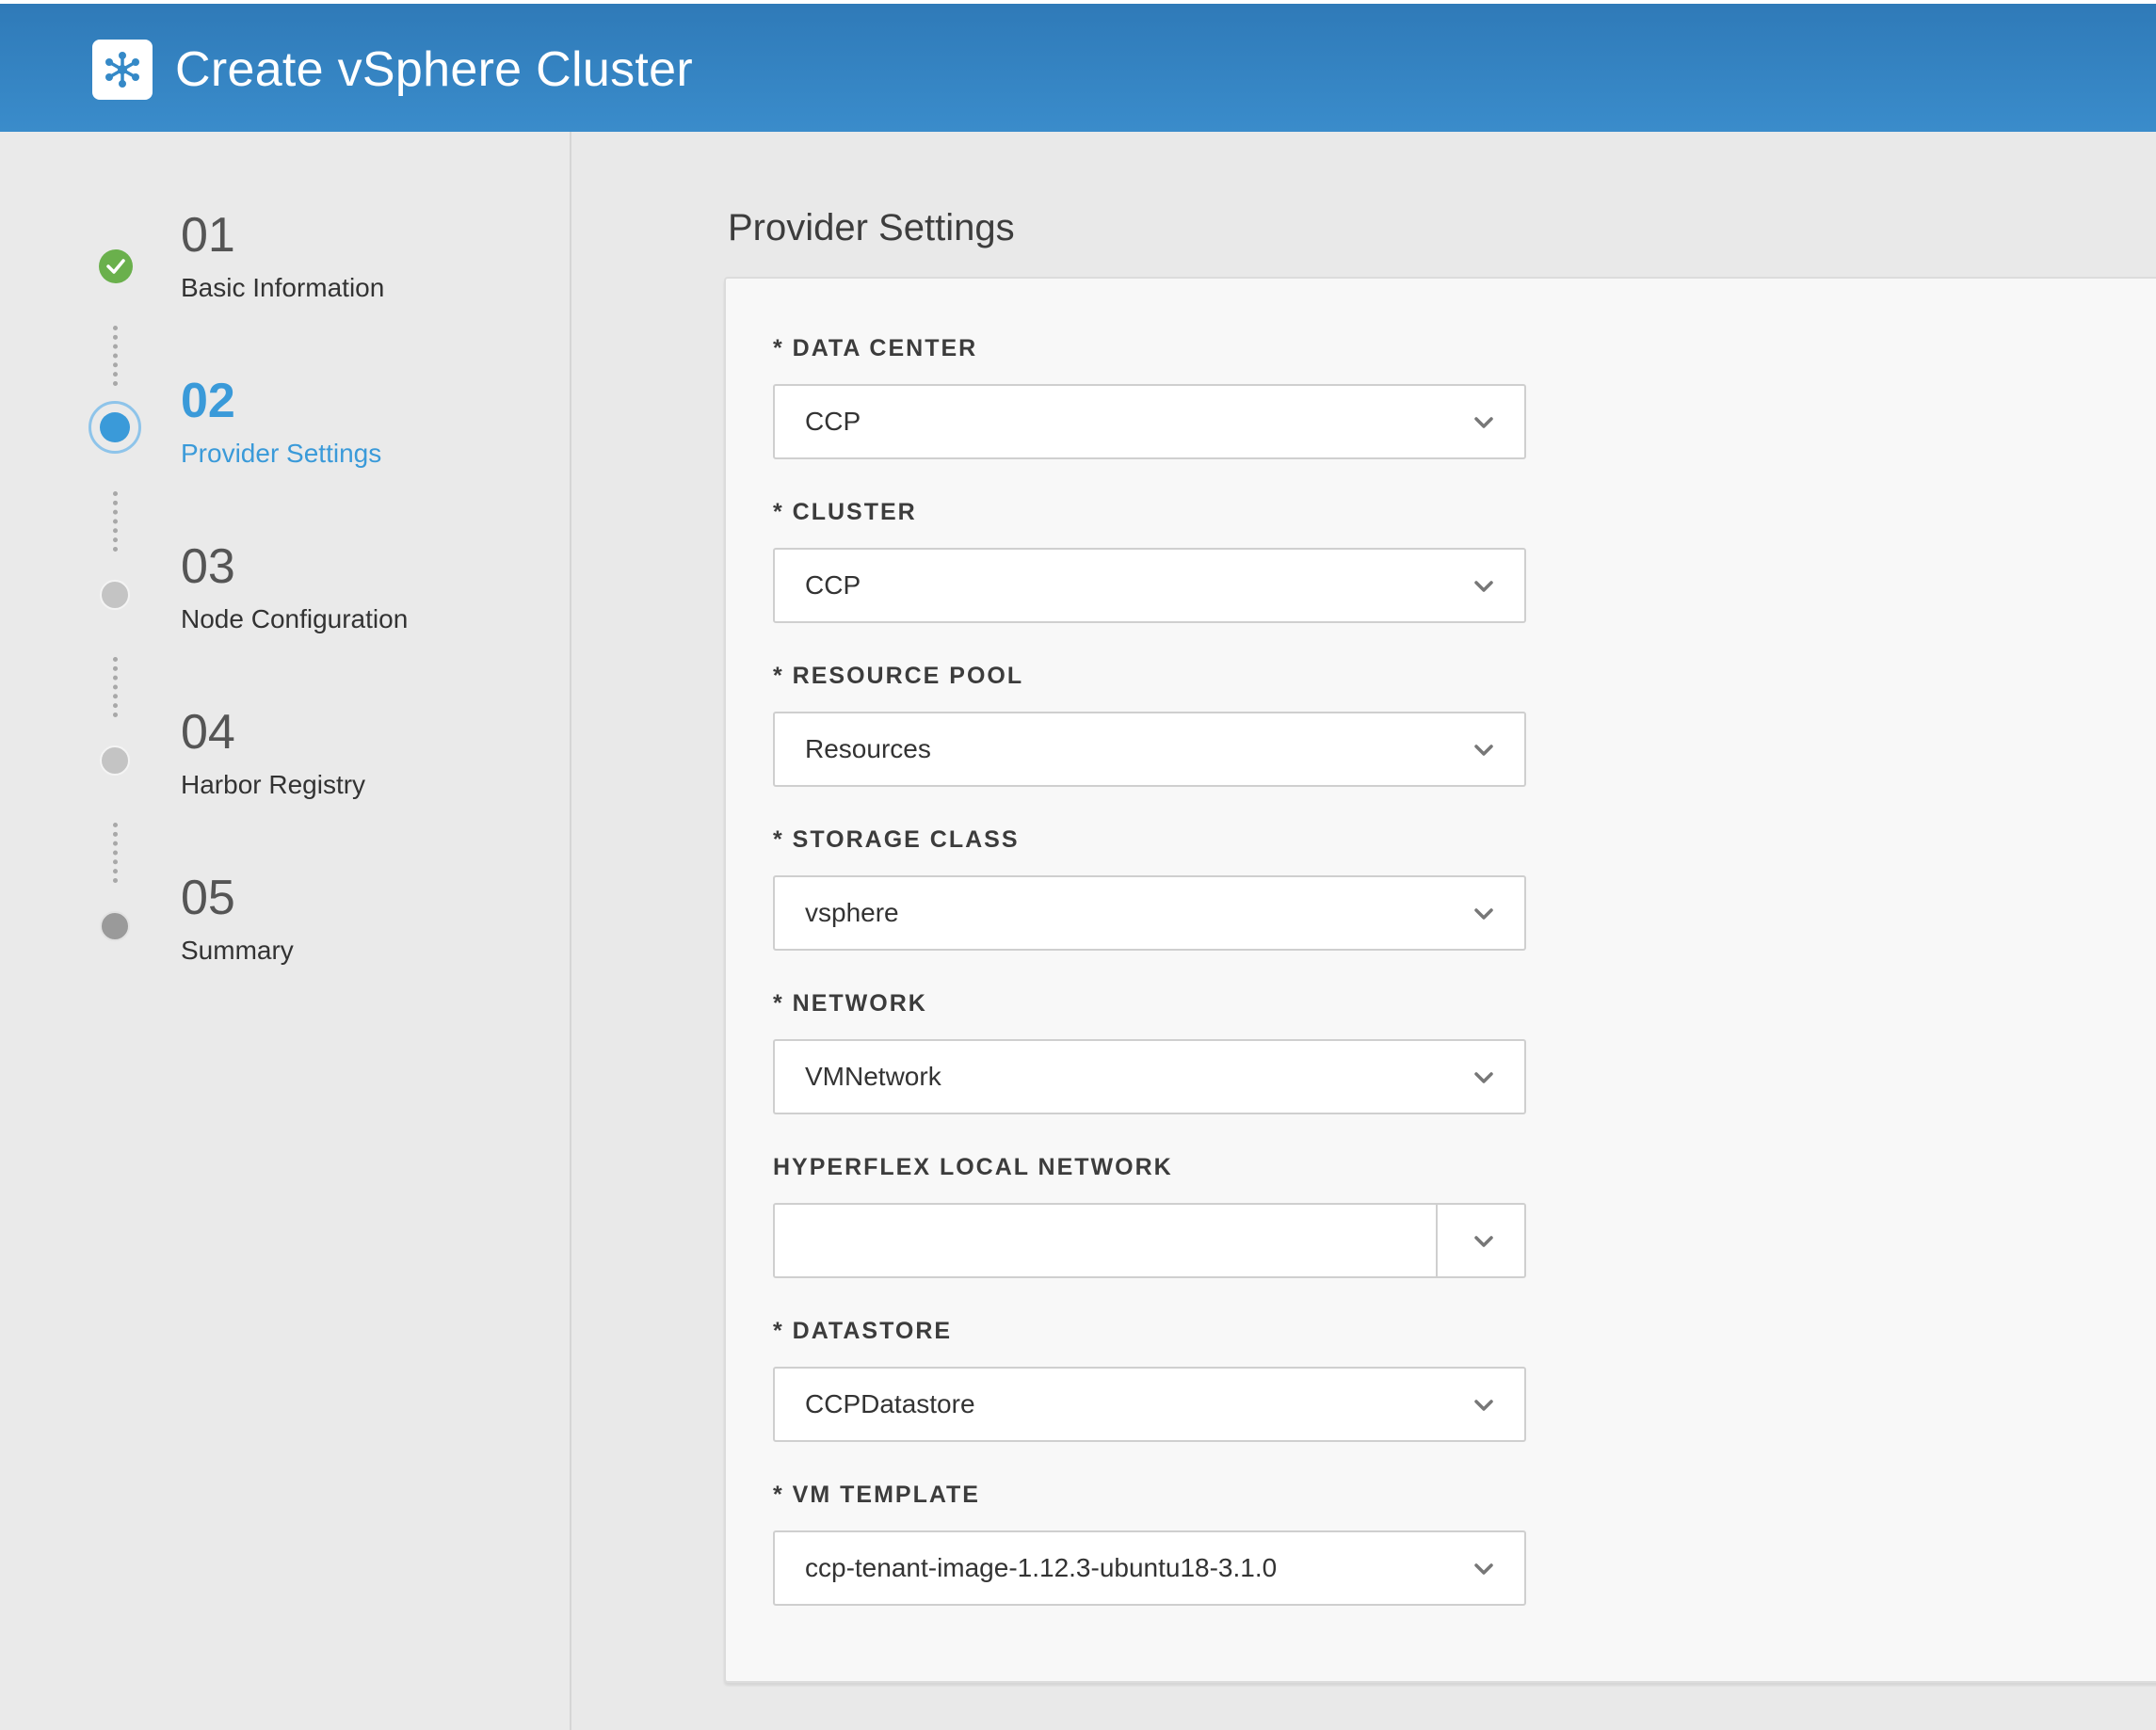 The width and height of the screenshot is (2156, 1730). Describe the element at coordinates (973, 1167) in the screenshot. I see `hyperflex-local-network-label: HYPERFLEX LOCAL NETWORK` at that location.